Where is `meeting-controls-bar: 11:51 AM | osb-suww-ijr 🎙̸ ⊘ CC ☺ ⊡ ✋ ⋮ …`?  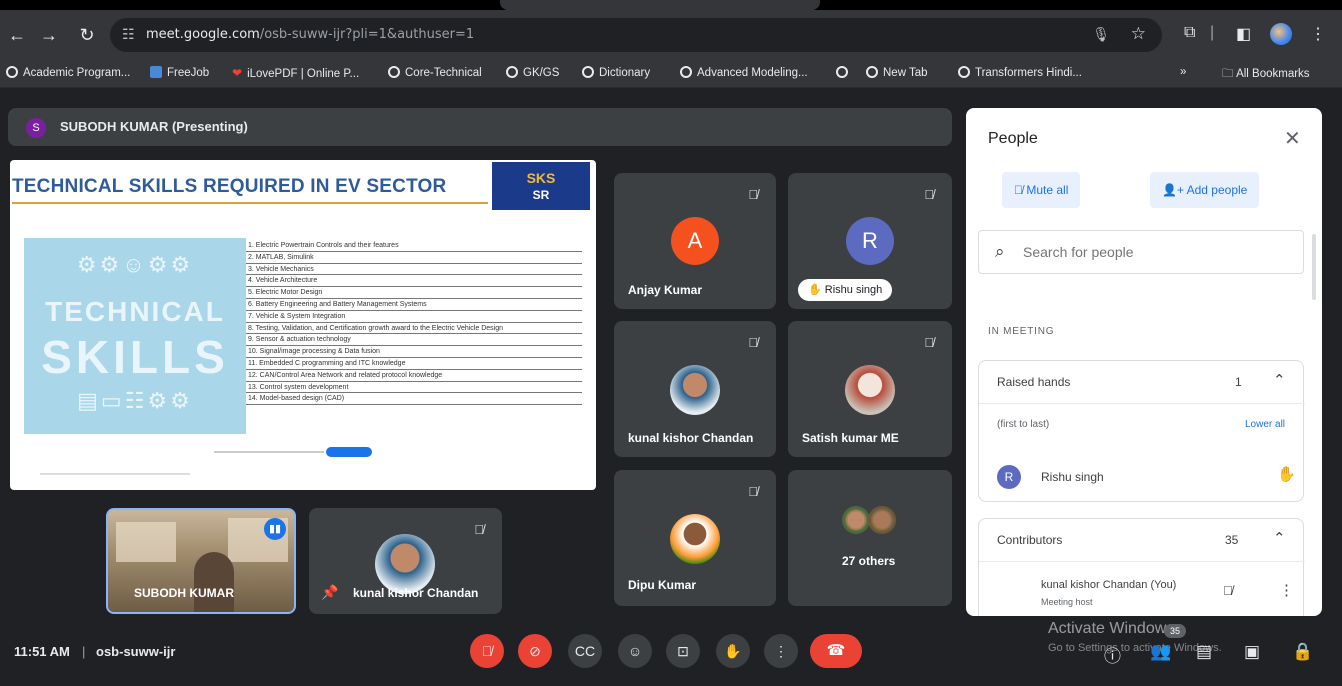
meeting-controls-bar: 11:51 AM | osb-suww-ijr 🎙̸ ⊘ CC ☺ ⊡ ✋ ⋮ … is located at coordinates (671, 653).